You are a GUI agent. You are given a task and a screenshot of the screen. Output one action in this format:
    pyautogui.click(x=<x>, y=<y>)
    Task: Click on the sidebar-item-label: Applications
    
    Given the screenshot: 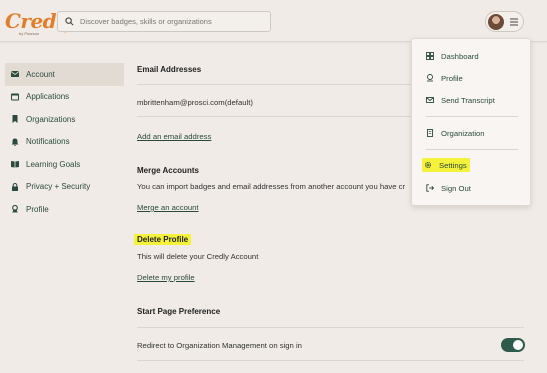 What is the action you would take?
    pyautogui.click(x=48, y=97)
    